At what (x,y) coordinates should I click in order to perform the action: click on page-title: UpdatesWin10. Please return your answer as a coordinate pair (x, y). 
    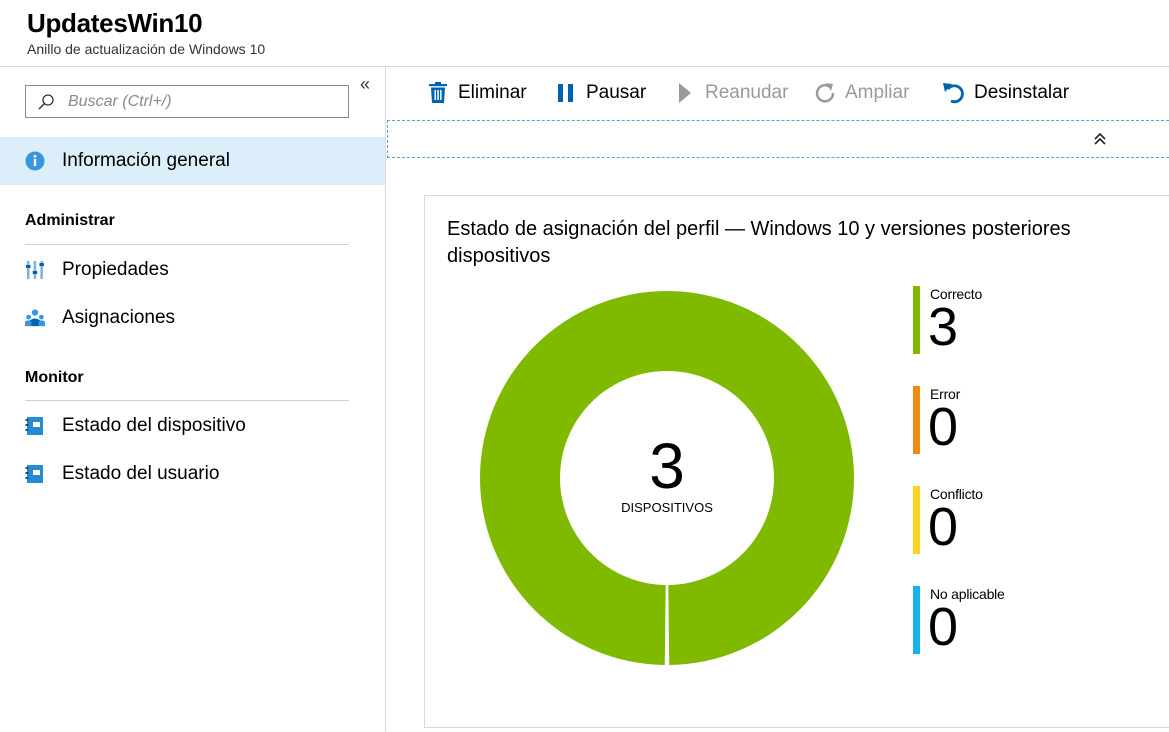
    Looking at the image, I should click on (115, 23).